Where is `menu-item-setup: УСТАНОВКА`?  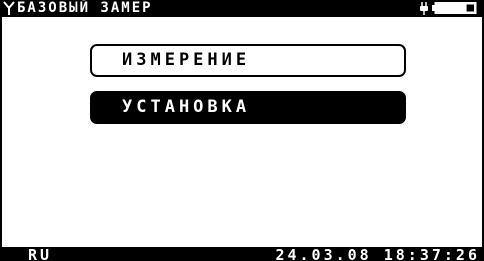
menu-item-setup: УСТАНОВКА is located at coordinates (248, 107).